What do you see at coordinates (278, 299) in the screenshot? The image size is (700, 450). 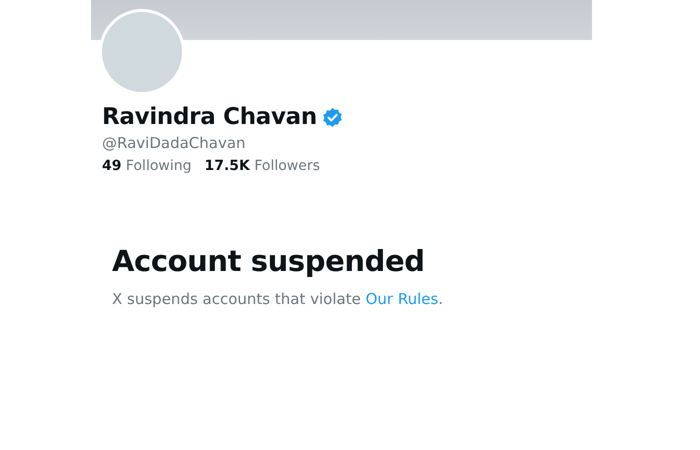 I see `suspension-message: X suspends accounts that violate Our Rules.` at bounding box center [278, 299].